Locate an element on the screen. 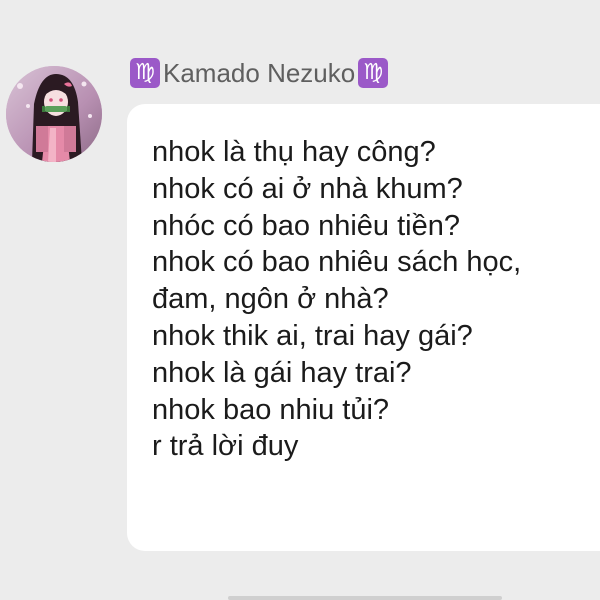 The image size is (600, 600). avatar is located at coordinates (54, 114).